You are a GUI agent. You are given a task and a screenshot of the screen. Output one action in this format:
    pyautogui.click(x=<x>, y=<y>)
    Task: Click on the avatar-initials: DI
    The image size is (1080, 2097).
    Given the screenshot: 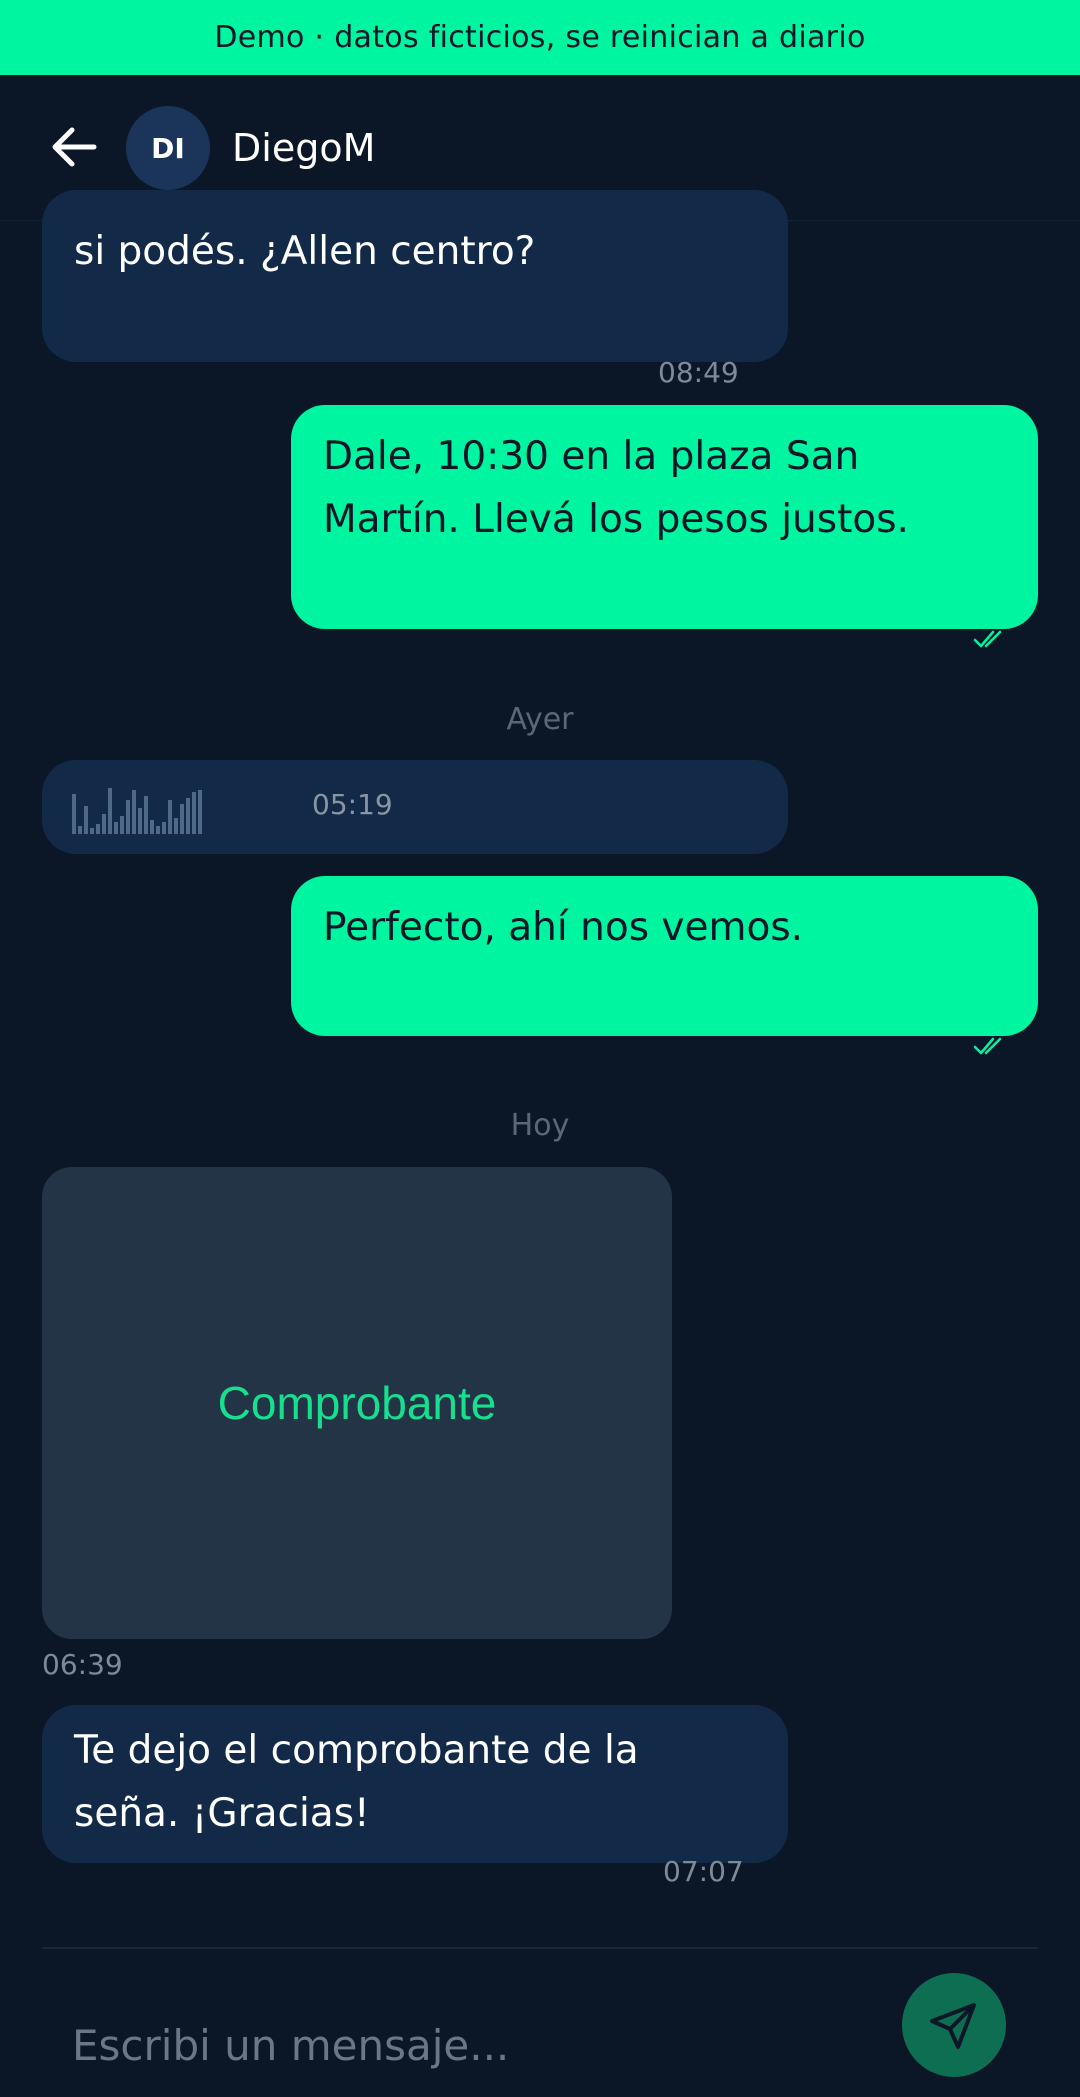 What is the action you would take?
    pyautogui.click(x=168, y=148)
    